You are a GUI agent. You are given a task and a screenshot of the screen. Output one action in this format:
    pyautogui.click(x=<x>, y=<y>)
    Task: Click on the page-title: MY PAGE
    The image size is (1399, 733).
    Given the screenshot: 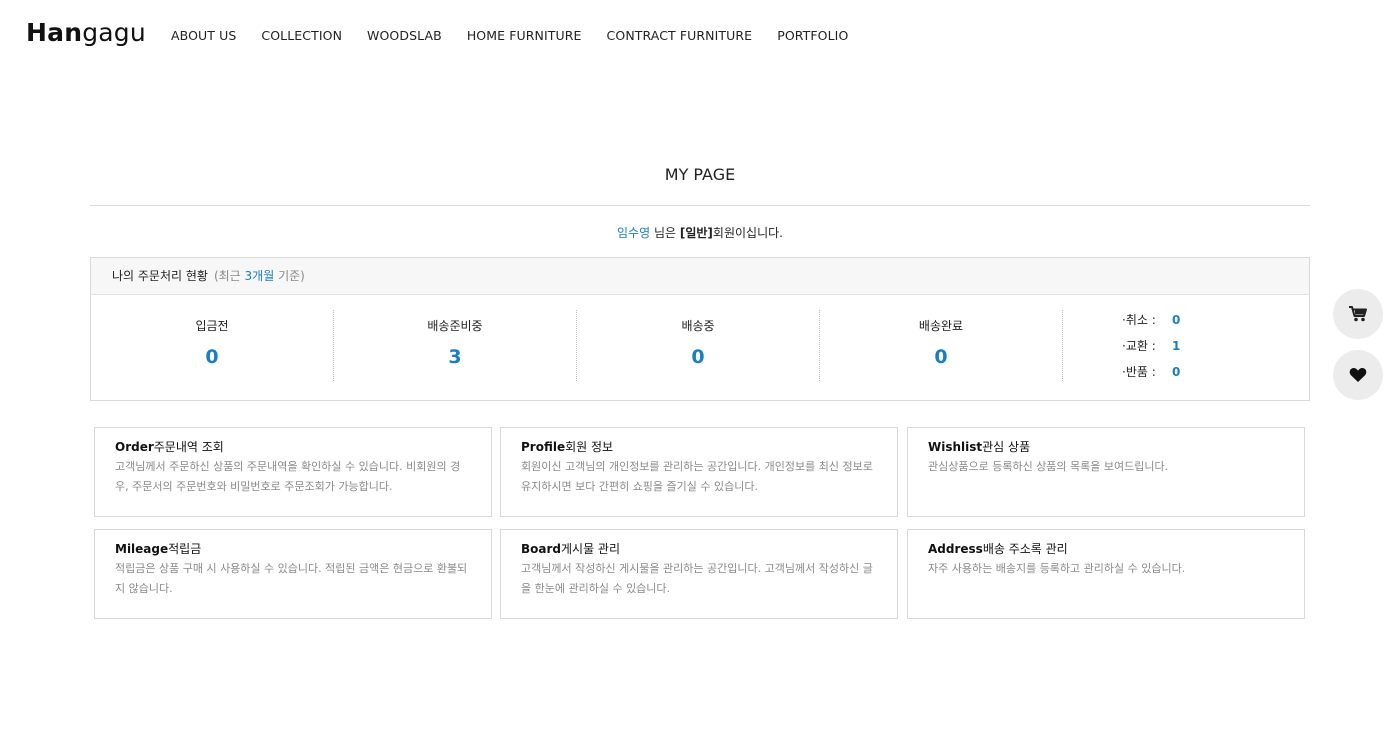 What is the action you would take?
    pyautogui.click(x=700, y=174)
    